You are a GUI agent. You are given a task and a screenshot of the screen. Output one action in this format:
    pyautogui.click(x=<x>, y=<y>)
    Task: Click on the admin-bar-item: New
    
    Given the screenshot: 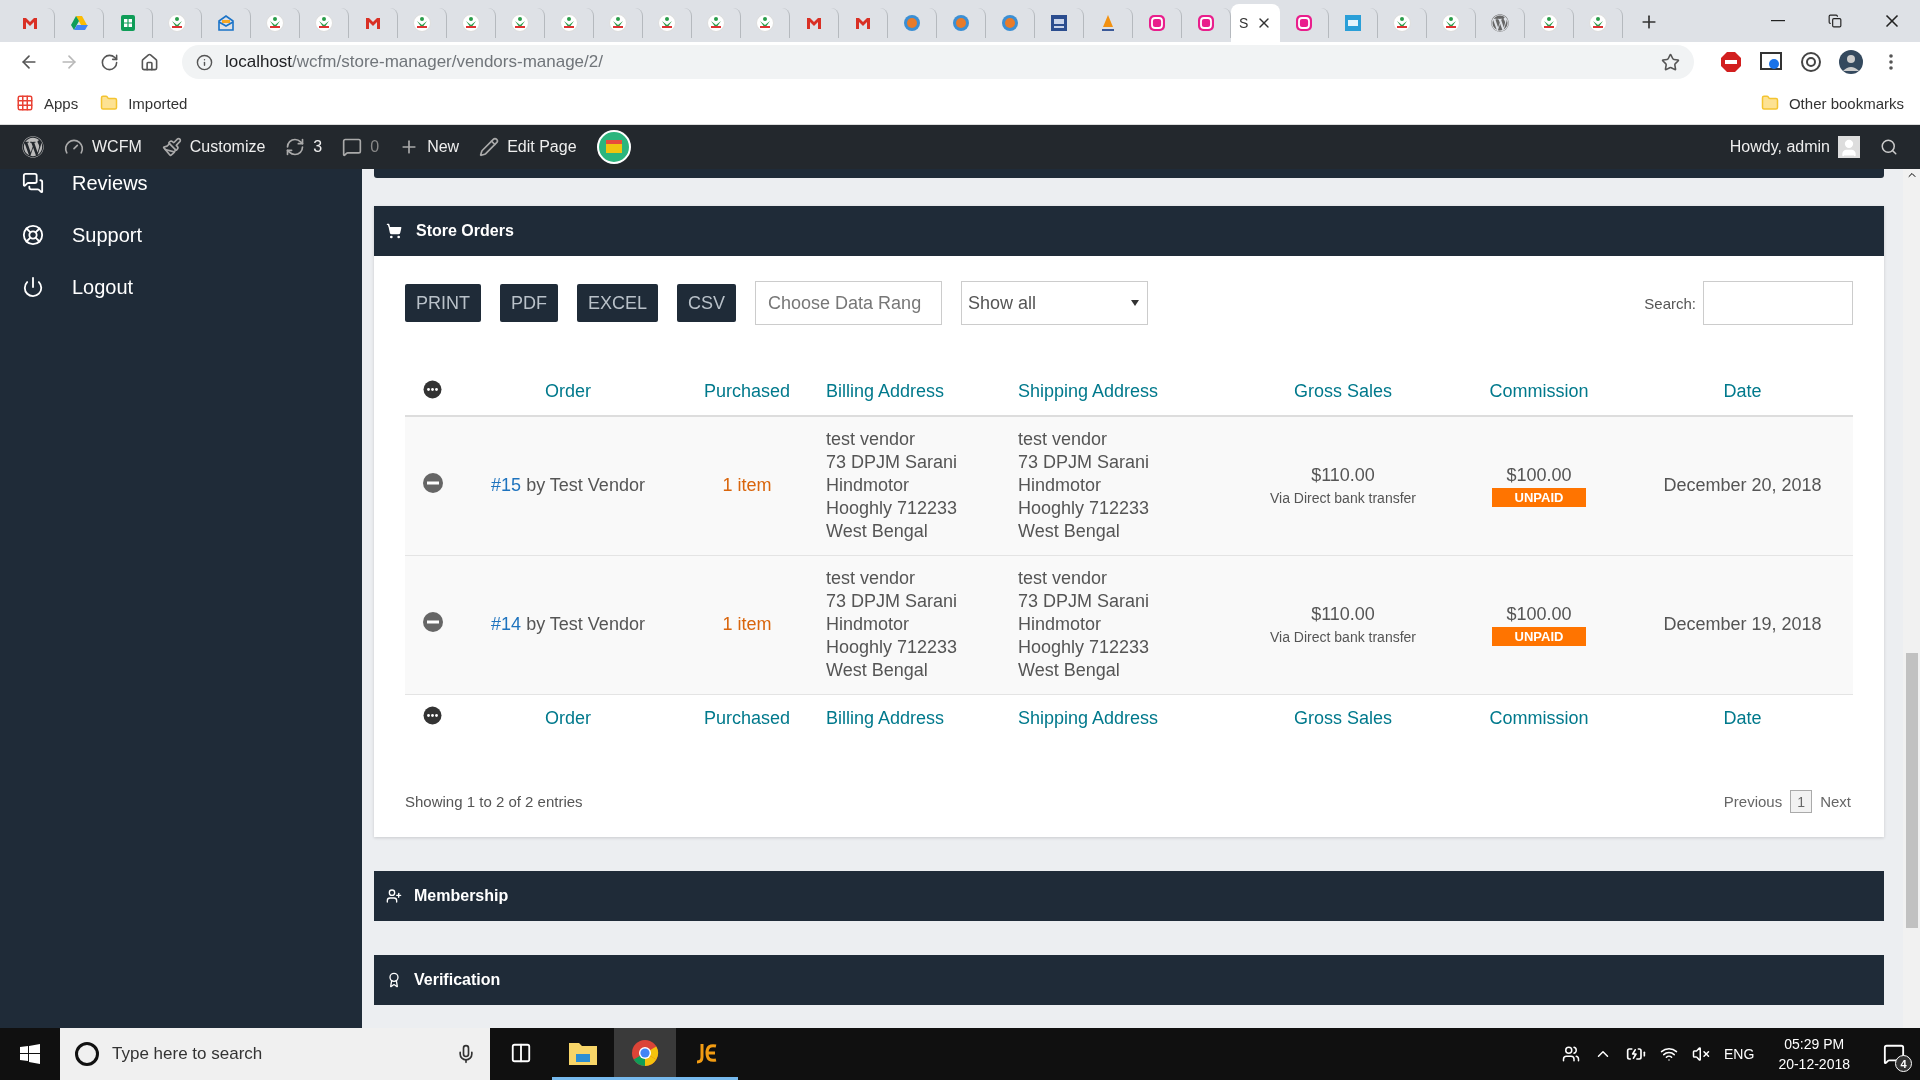 What is the action you would take?
    pyautogui.click(x=429, y=147)
    